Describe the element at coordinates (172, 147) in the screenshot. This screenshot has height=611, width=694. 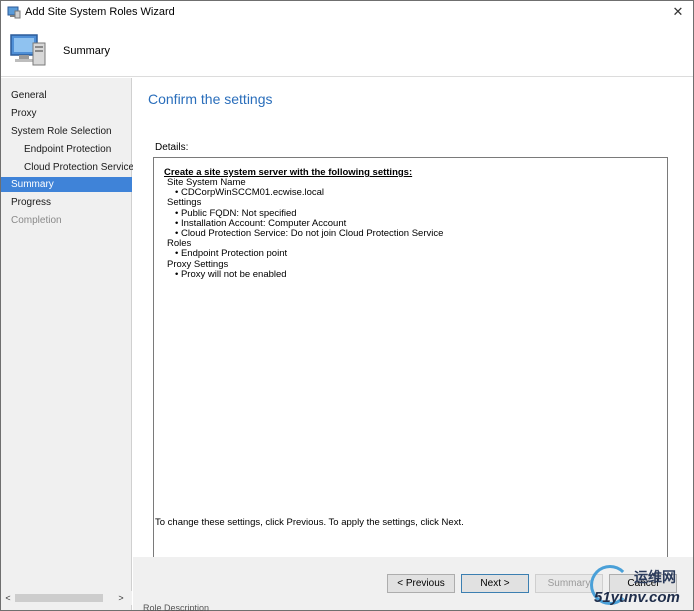
I see `details-label: Details:` at that location.